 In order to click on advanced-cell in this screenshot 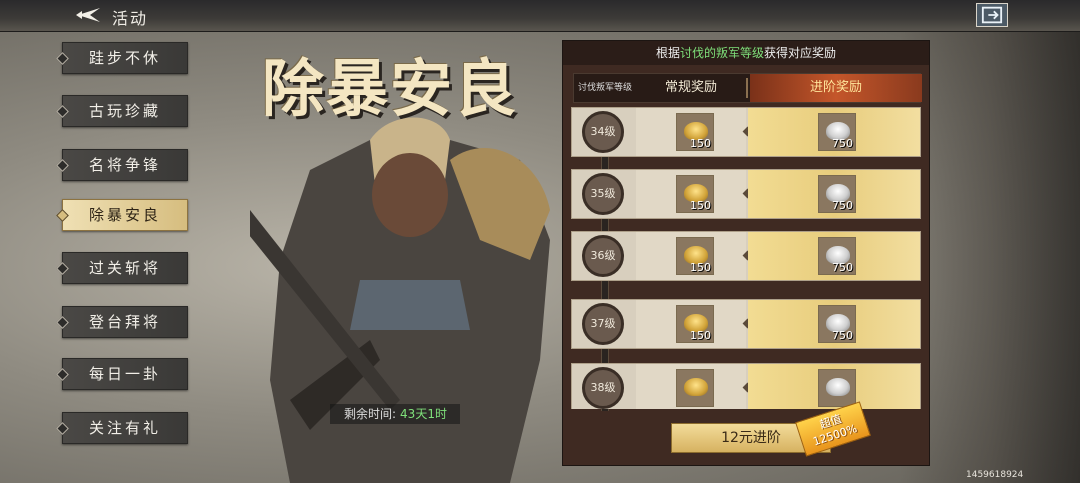, I will do `click(834, 386)`.